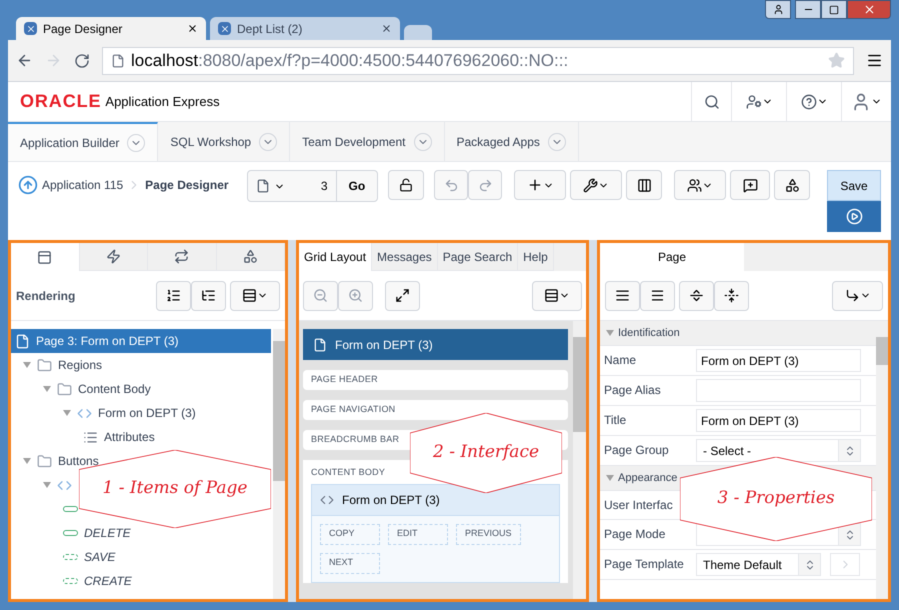 This screenshot has height=610, width=899. Describe the element at coordinates (478, 257) in the screenshot. I see `panel-tab: Page Search` at that location.